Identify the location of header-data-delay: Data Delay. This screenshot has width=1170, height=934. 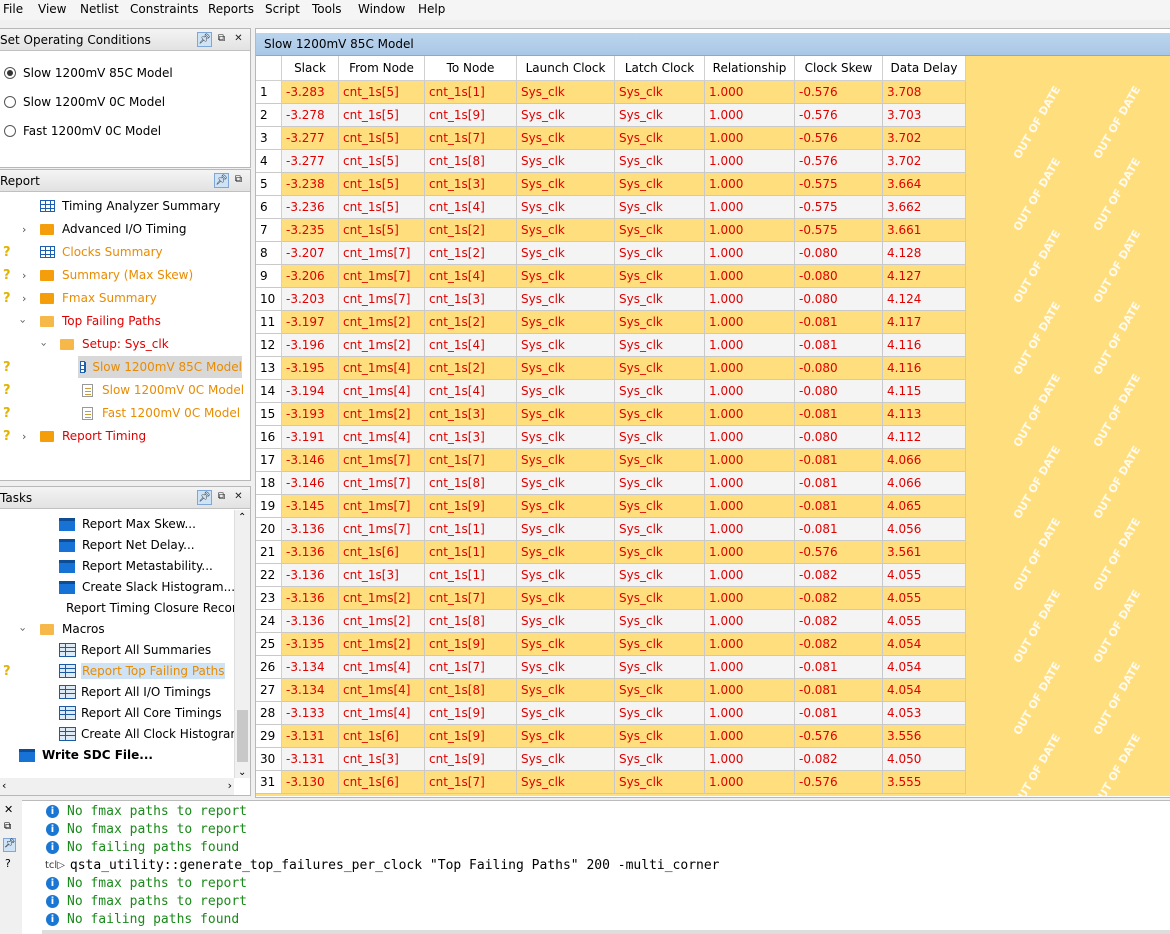
(924, 68).